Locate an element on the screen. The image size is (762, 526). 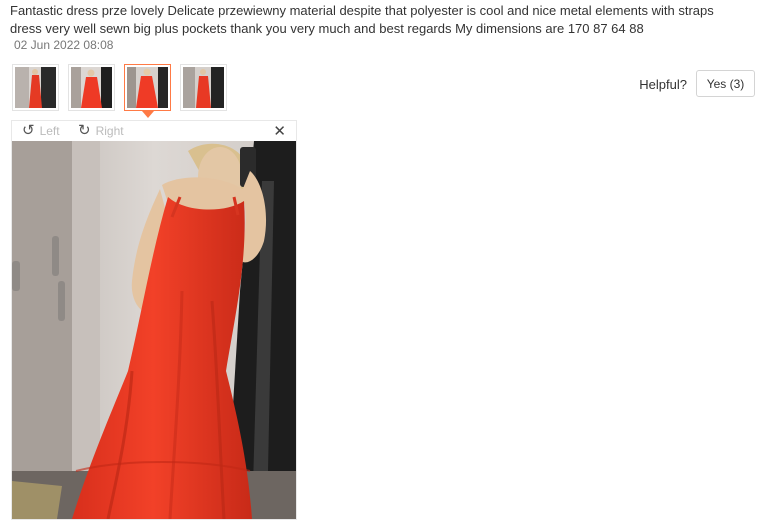
photo-thumbnail-active is located at coordinates (147, 91).